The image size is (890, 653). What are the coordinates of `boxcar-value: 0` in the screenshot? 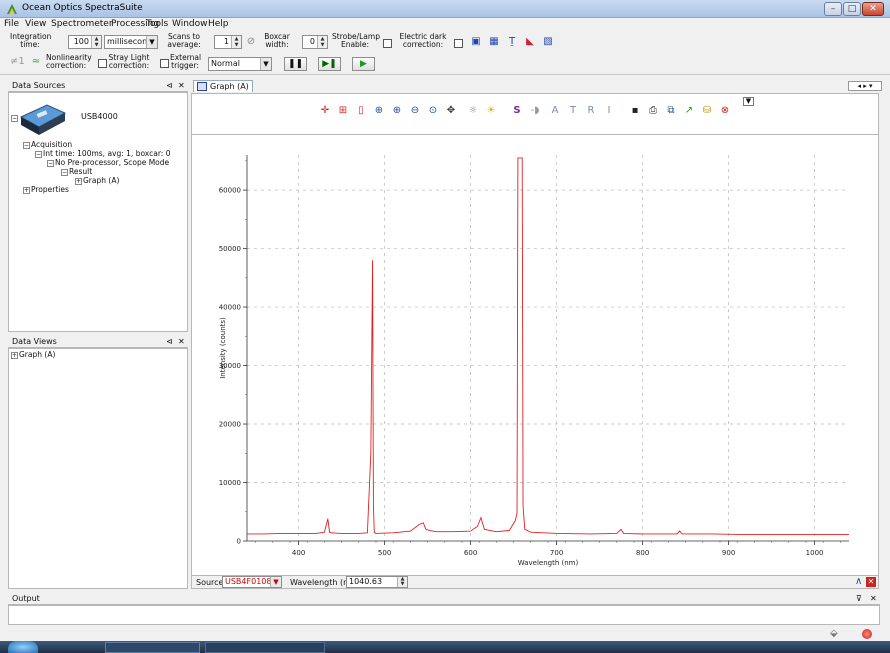 It's located at (312, 41).